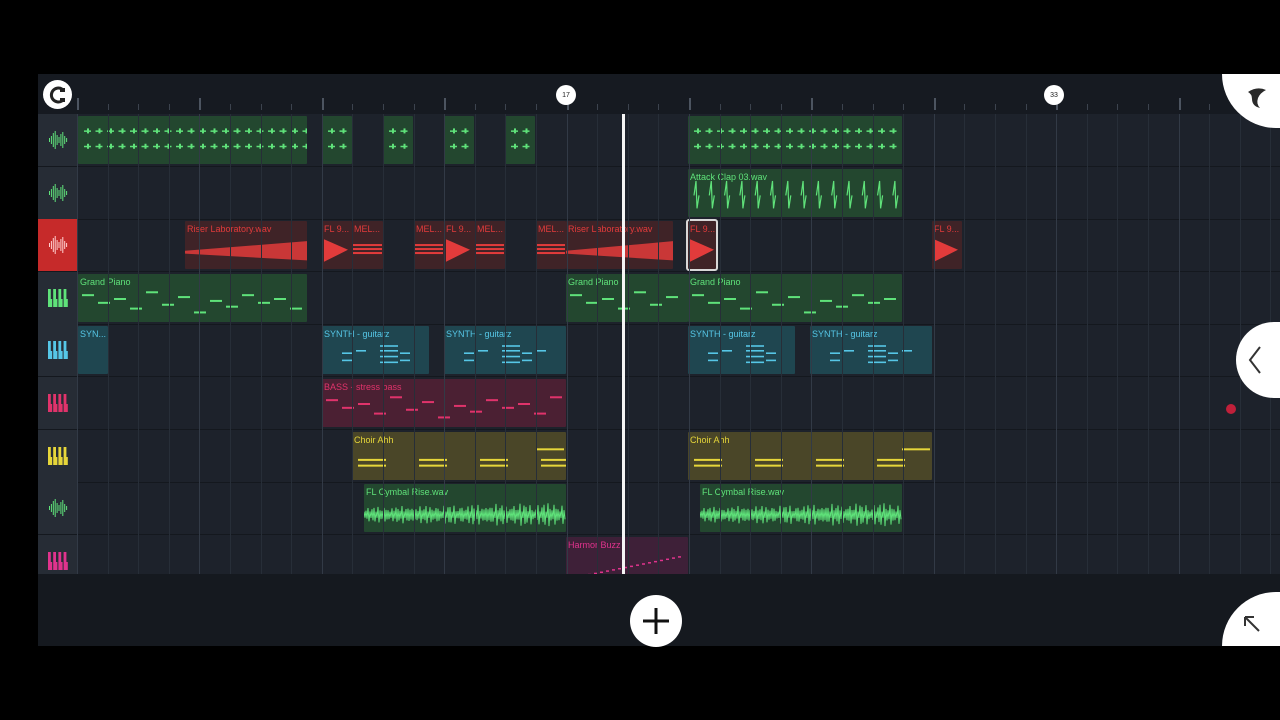 This screenshot has height=720, width=1280. What do you see at coordinates (678, 140) in the screenshot?
I see `track-lane` at bounding box center [678, 140].